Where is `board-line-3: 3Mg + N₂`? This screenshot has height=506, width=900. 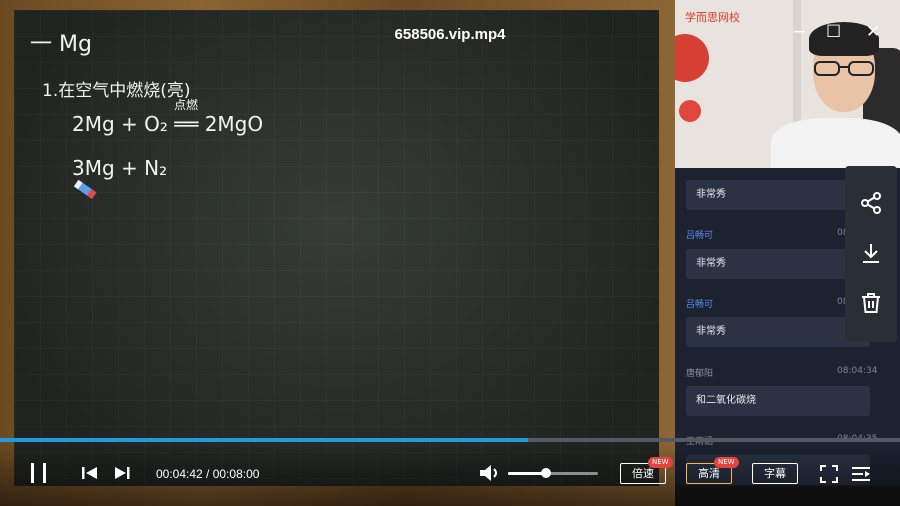 board-line-3: 3Mg + N₂ is located at coordinates (120, 168).